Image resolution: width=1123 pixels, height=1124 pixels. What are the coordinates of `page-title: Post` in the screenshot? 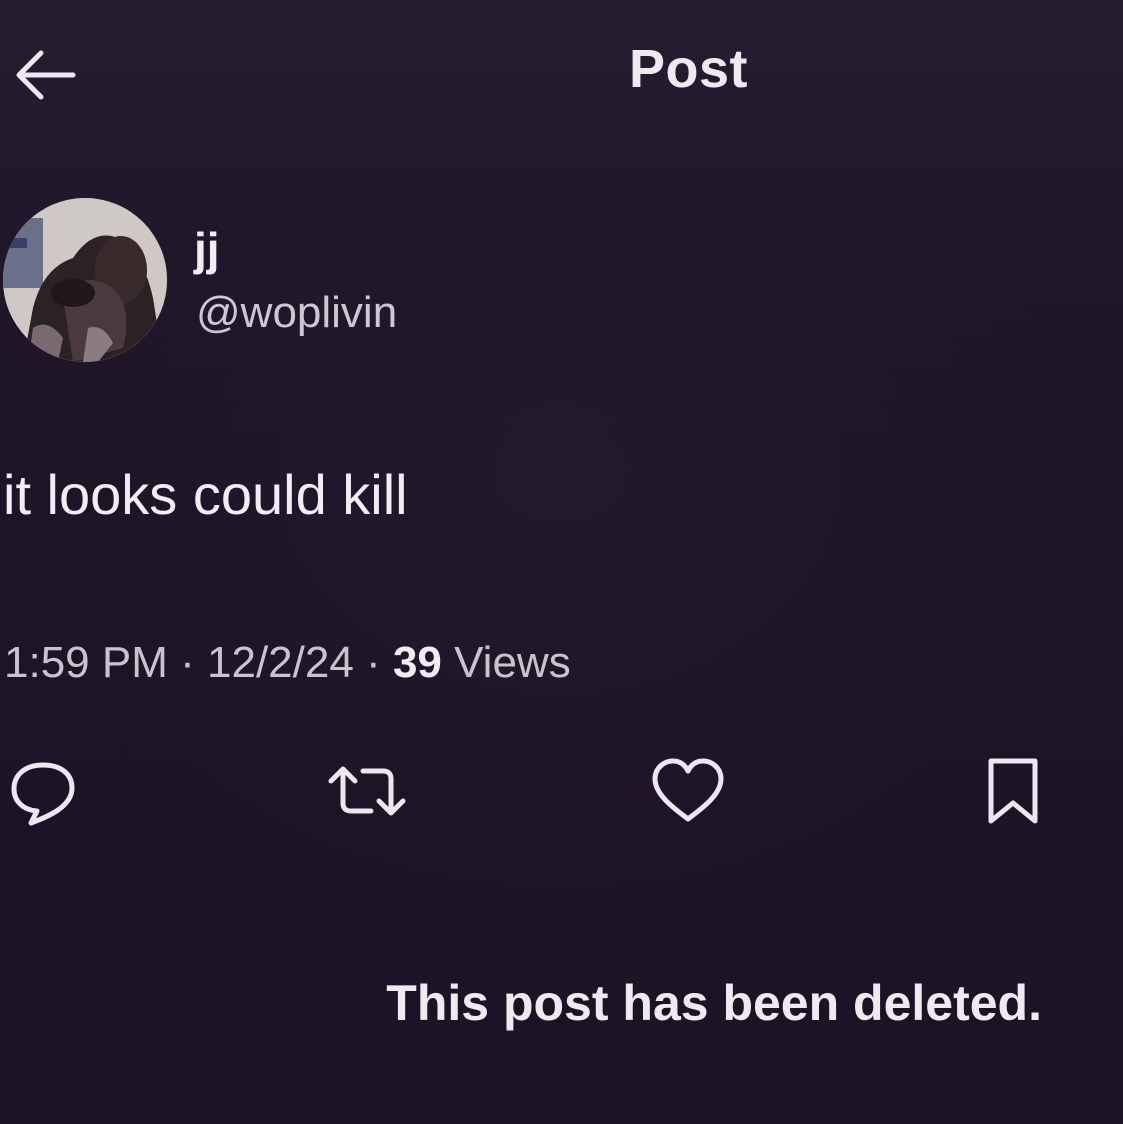 It's located at (688, 69).